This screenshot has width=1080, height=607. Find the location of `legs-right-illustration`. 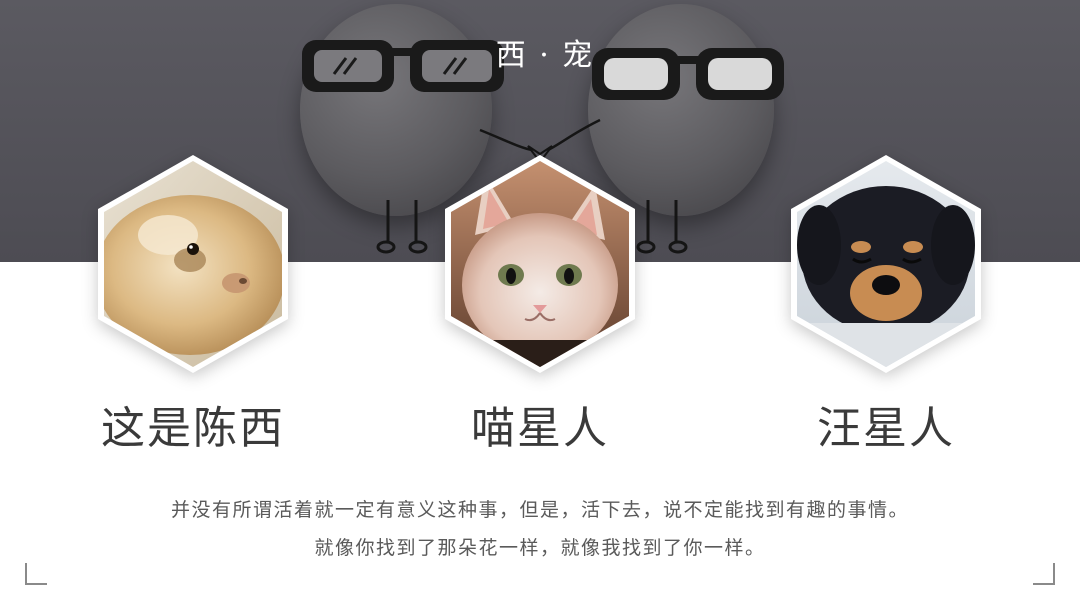

legs-right-illustration is located at coordinates (662, 227).